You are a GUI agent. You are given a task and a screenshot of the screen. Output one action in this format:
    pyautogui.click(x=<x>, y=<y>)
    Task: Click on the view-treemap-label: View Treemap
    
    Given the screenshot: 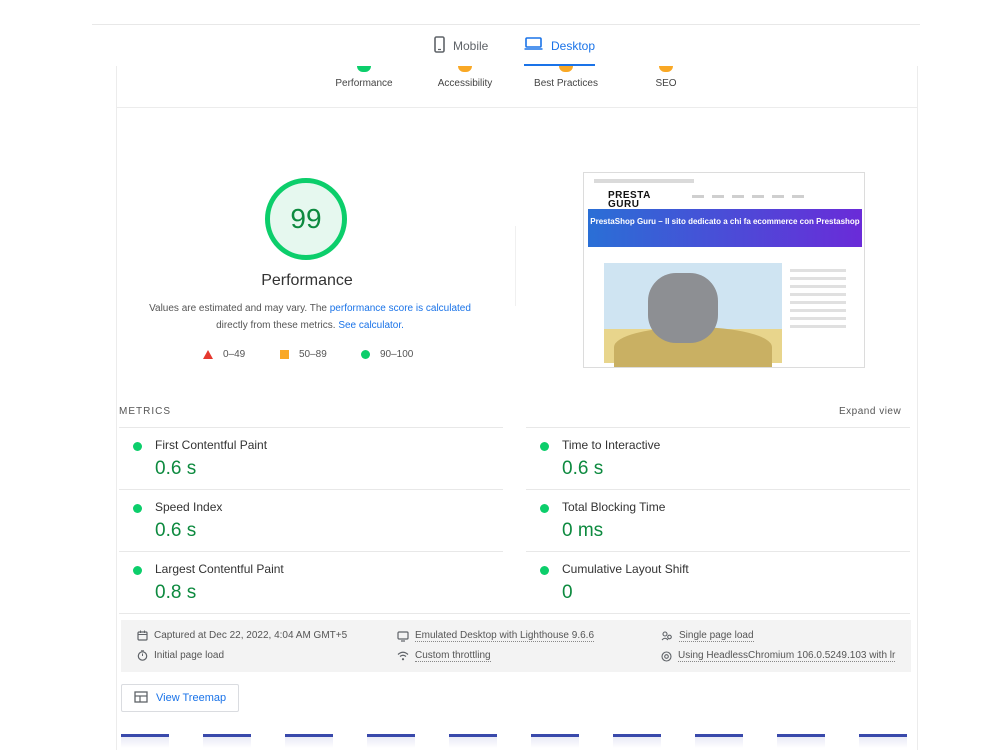 What is the action you would take?
    pyautogui.click(x=191, y=698)
    